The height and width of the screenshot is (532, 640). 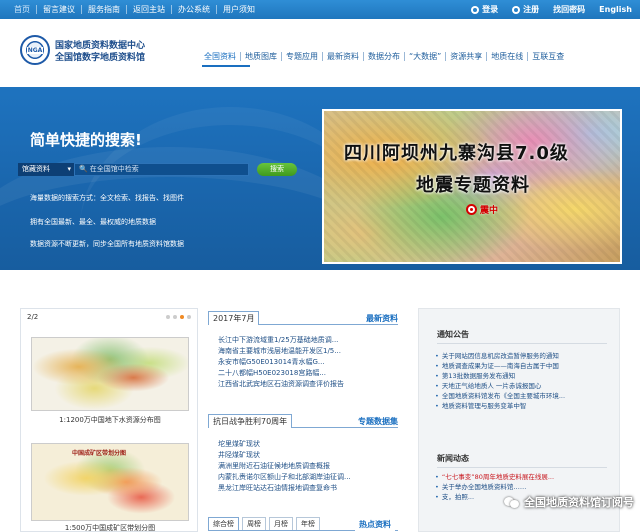 What do you see at coordinates (194, 9) in the screenshot?
I see `top-link-office-system: 办公系统` at bounding box center [194, 9].